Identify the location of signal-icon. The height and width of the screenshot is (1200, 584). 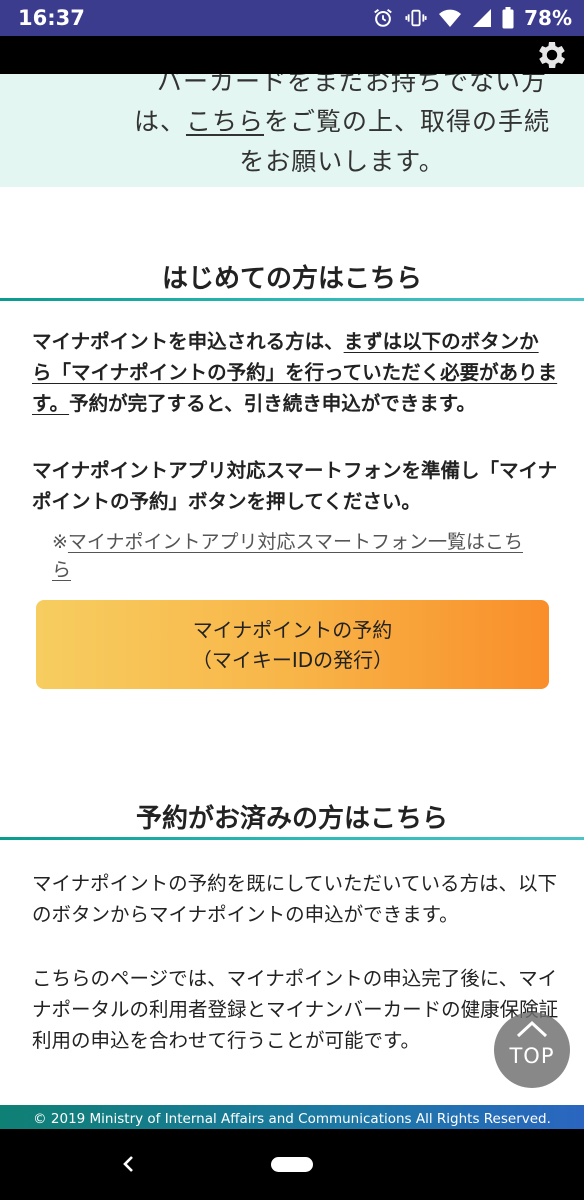
(482, 18).